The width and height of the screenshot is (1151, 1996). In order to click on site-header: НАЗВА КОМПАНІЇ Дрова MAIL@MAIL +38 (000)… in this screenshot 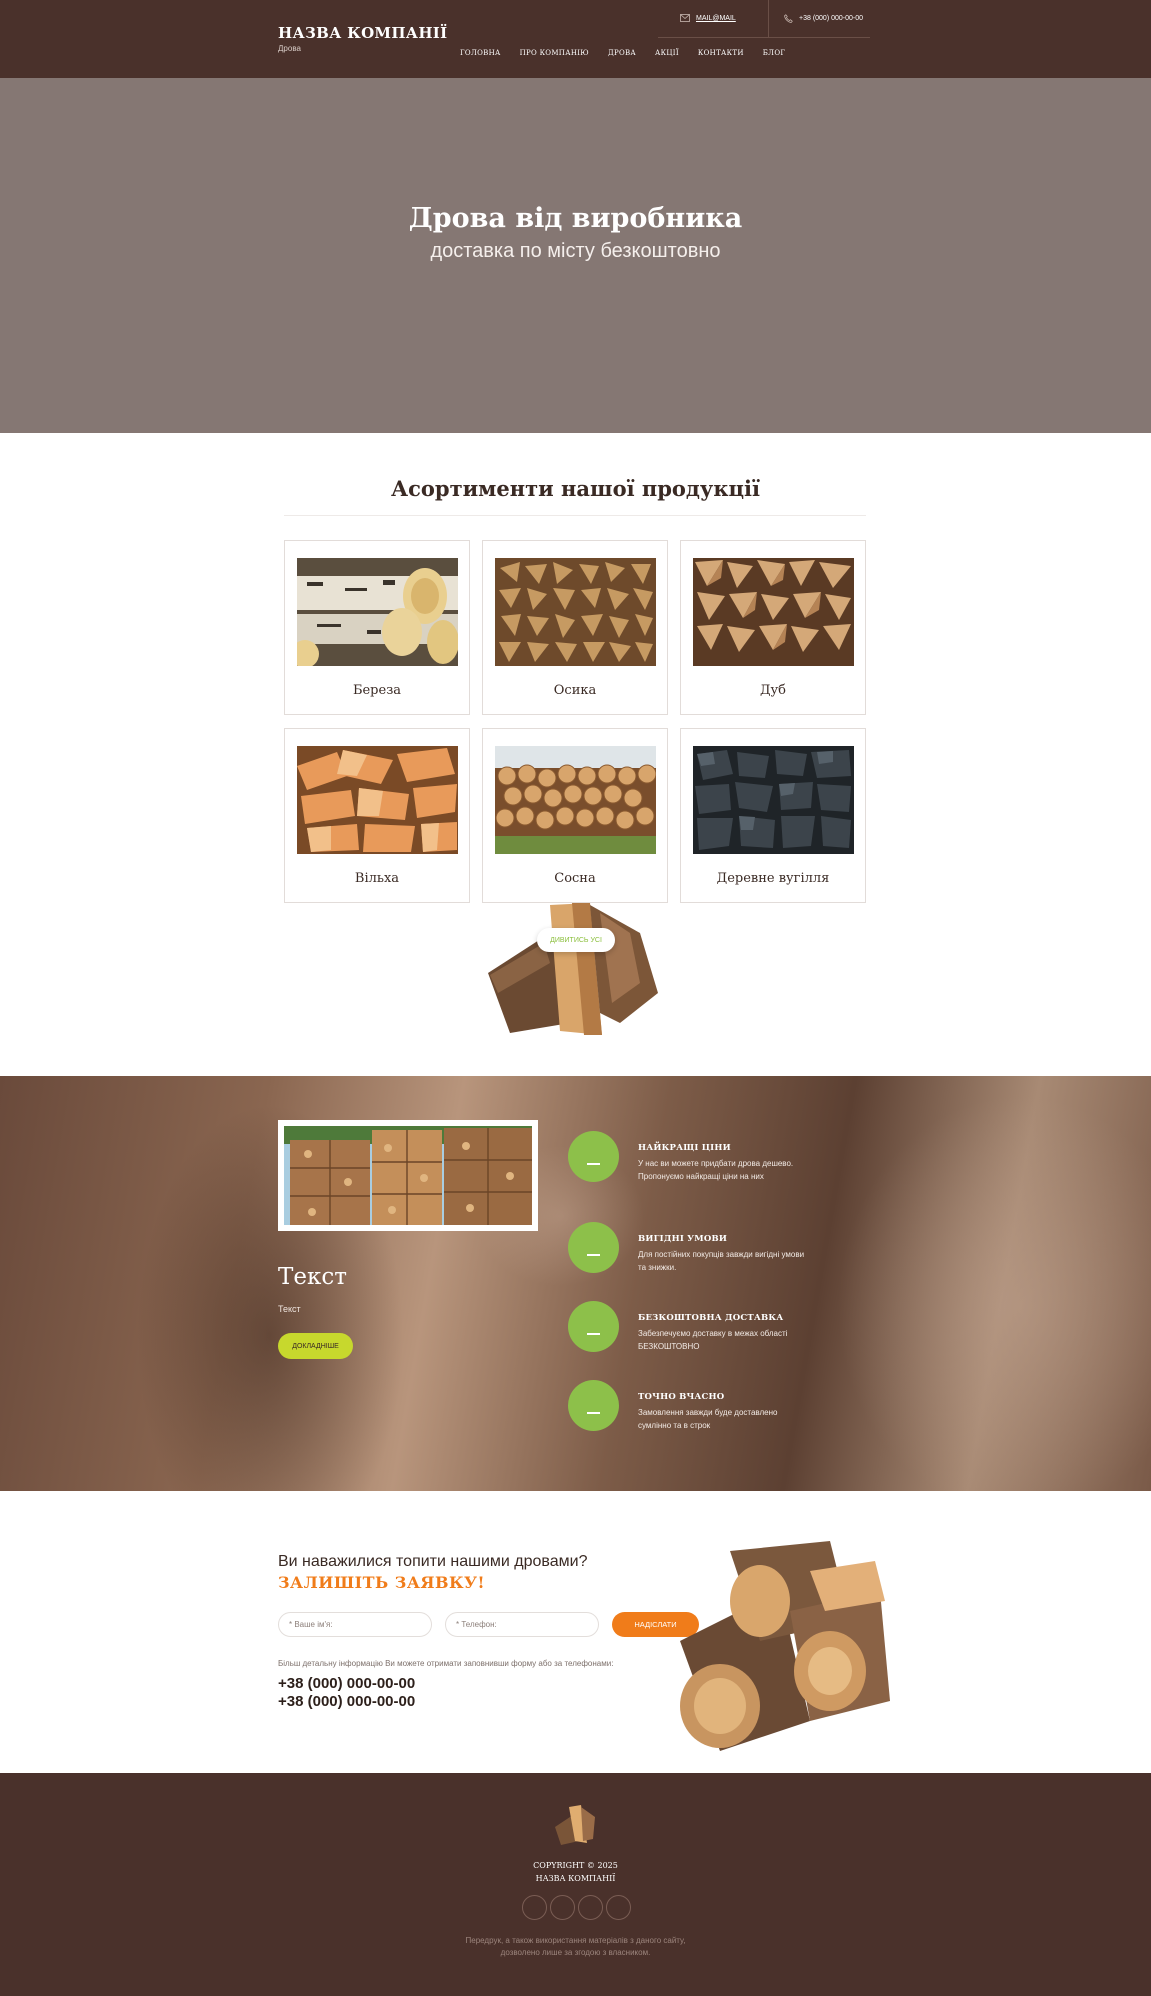, I will do `click(575, 39)`.